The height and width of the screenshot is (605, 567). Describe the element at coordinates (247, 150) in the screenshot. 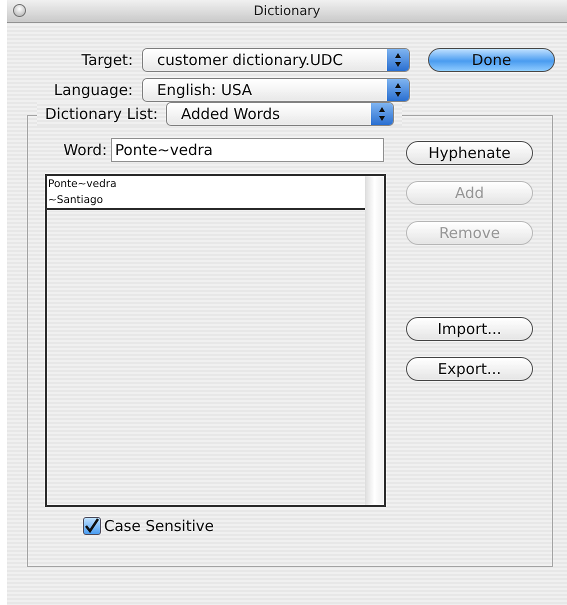

I see `word-field: Ponte~vedra` at that location.